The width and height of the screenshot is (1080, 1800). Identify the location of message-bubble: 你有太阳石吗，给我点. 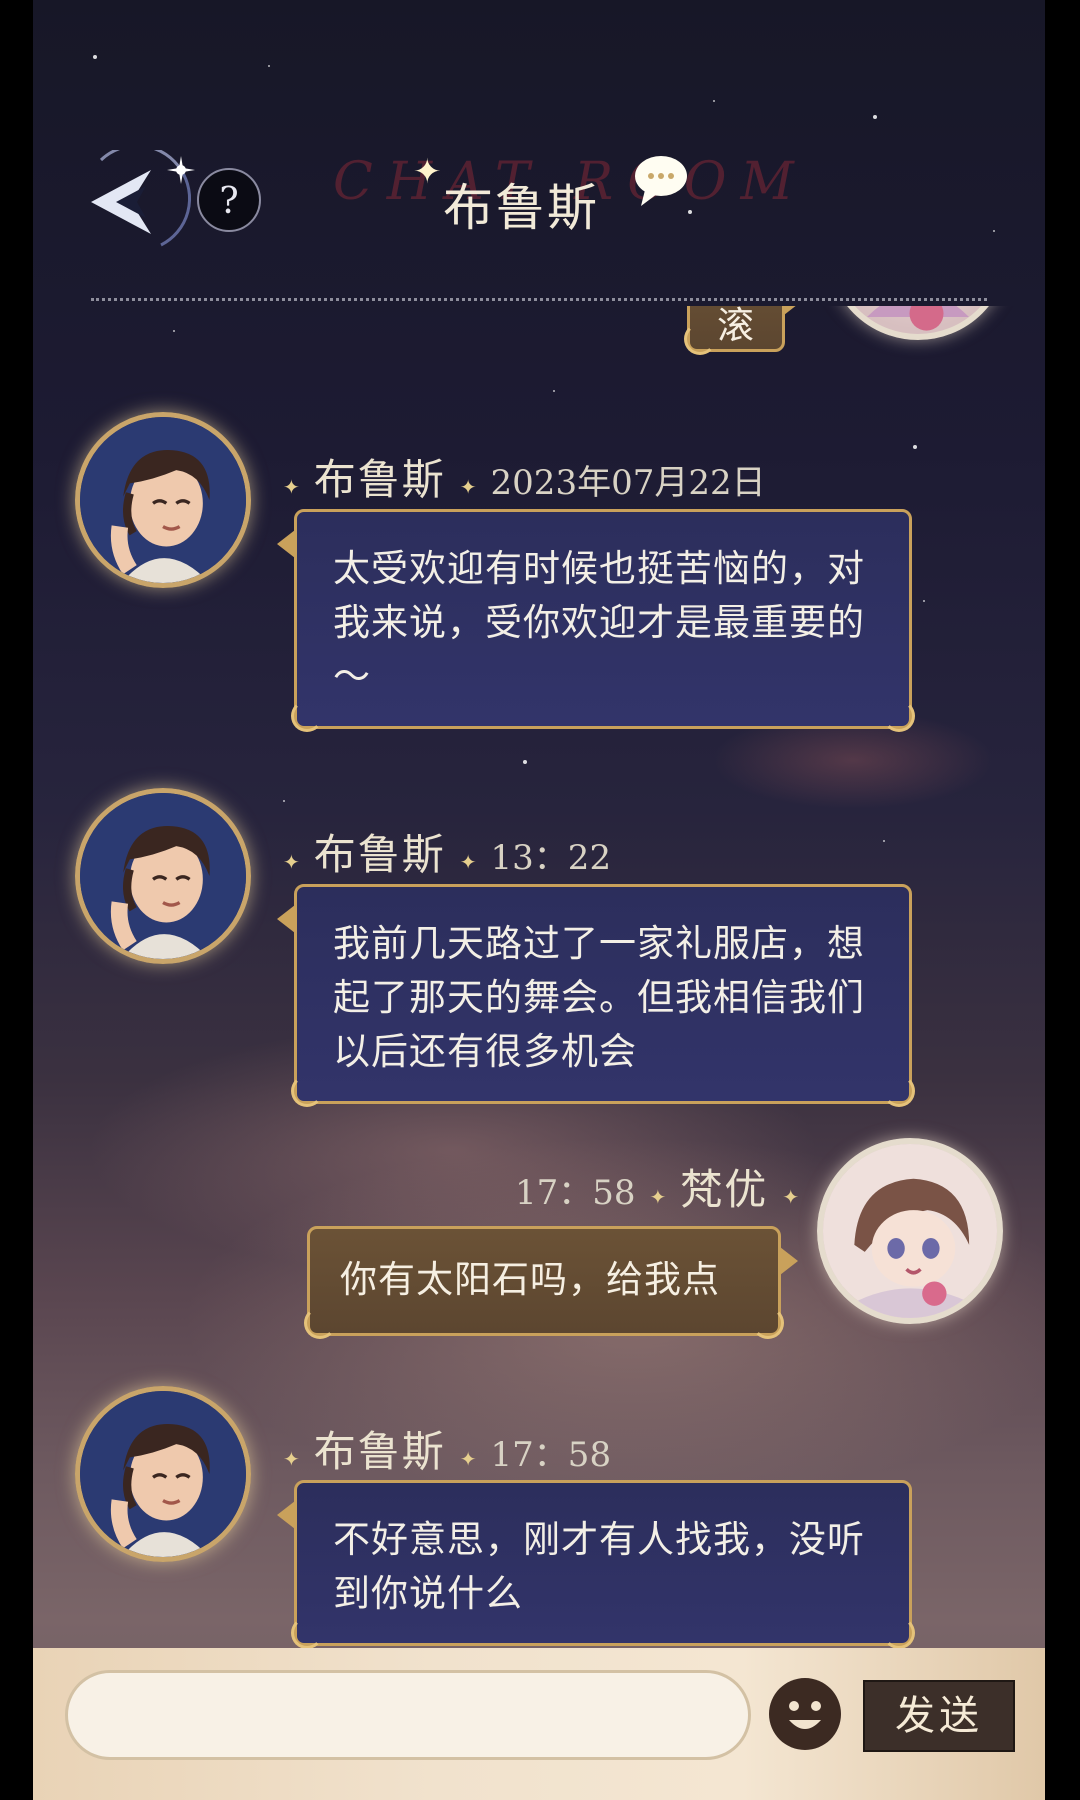
(551, 1282).